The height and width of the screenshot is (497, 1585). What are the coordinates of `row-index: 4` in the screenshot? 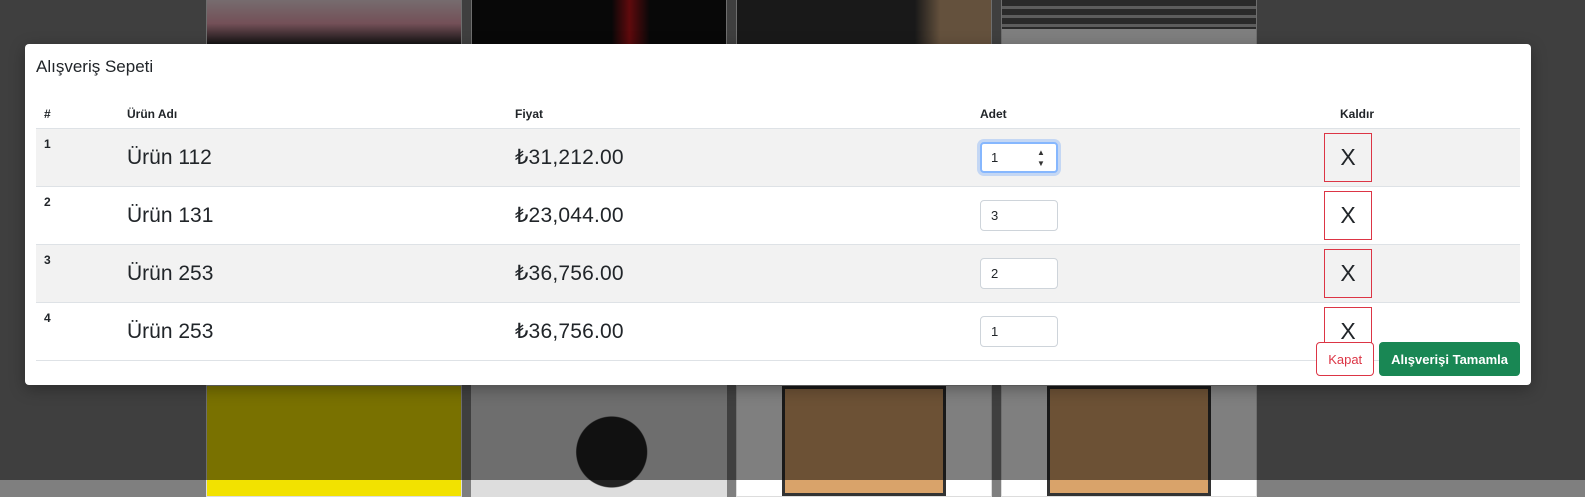 It's located at (77, 331).